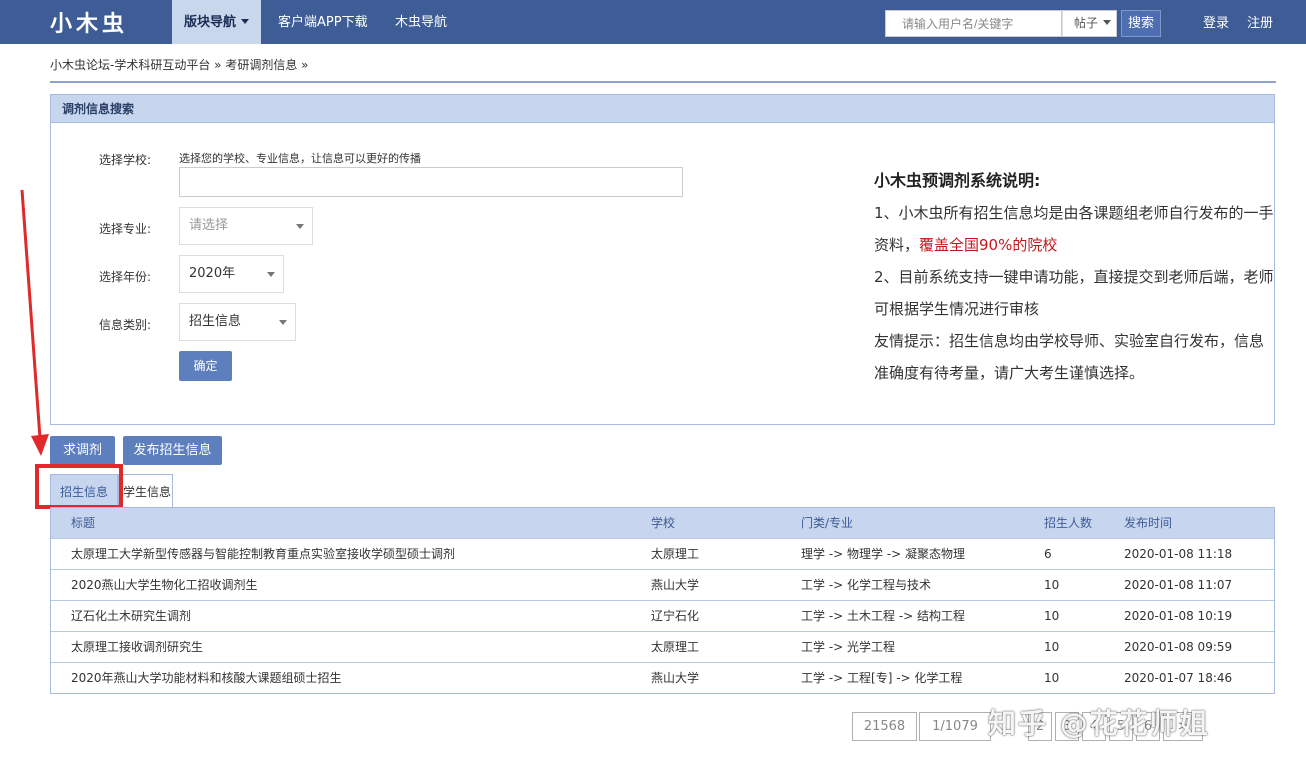  Describe the element at coordinates (206, 678) in the screenshot. I see `row-title-link: 2020年燕山大学功能材料和核酸大课题组硕士招生` at that location.